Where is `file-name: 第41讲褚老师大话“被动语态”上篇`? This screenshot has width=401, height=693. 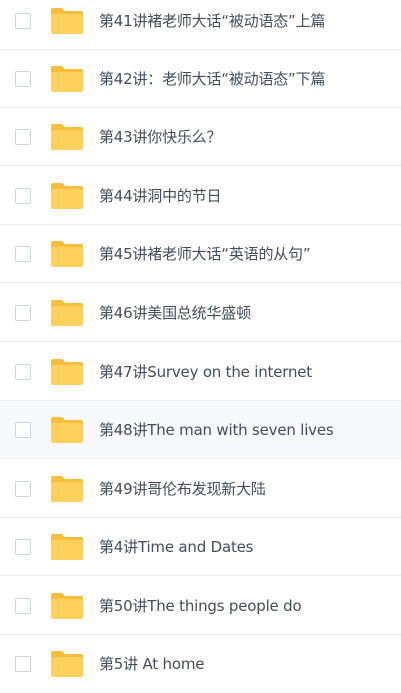 file-name: 第41讲褚老师大话“被动语态”上篇 is located at coordinates (244, 21).